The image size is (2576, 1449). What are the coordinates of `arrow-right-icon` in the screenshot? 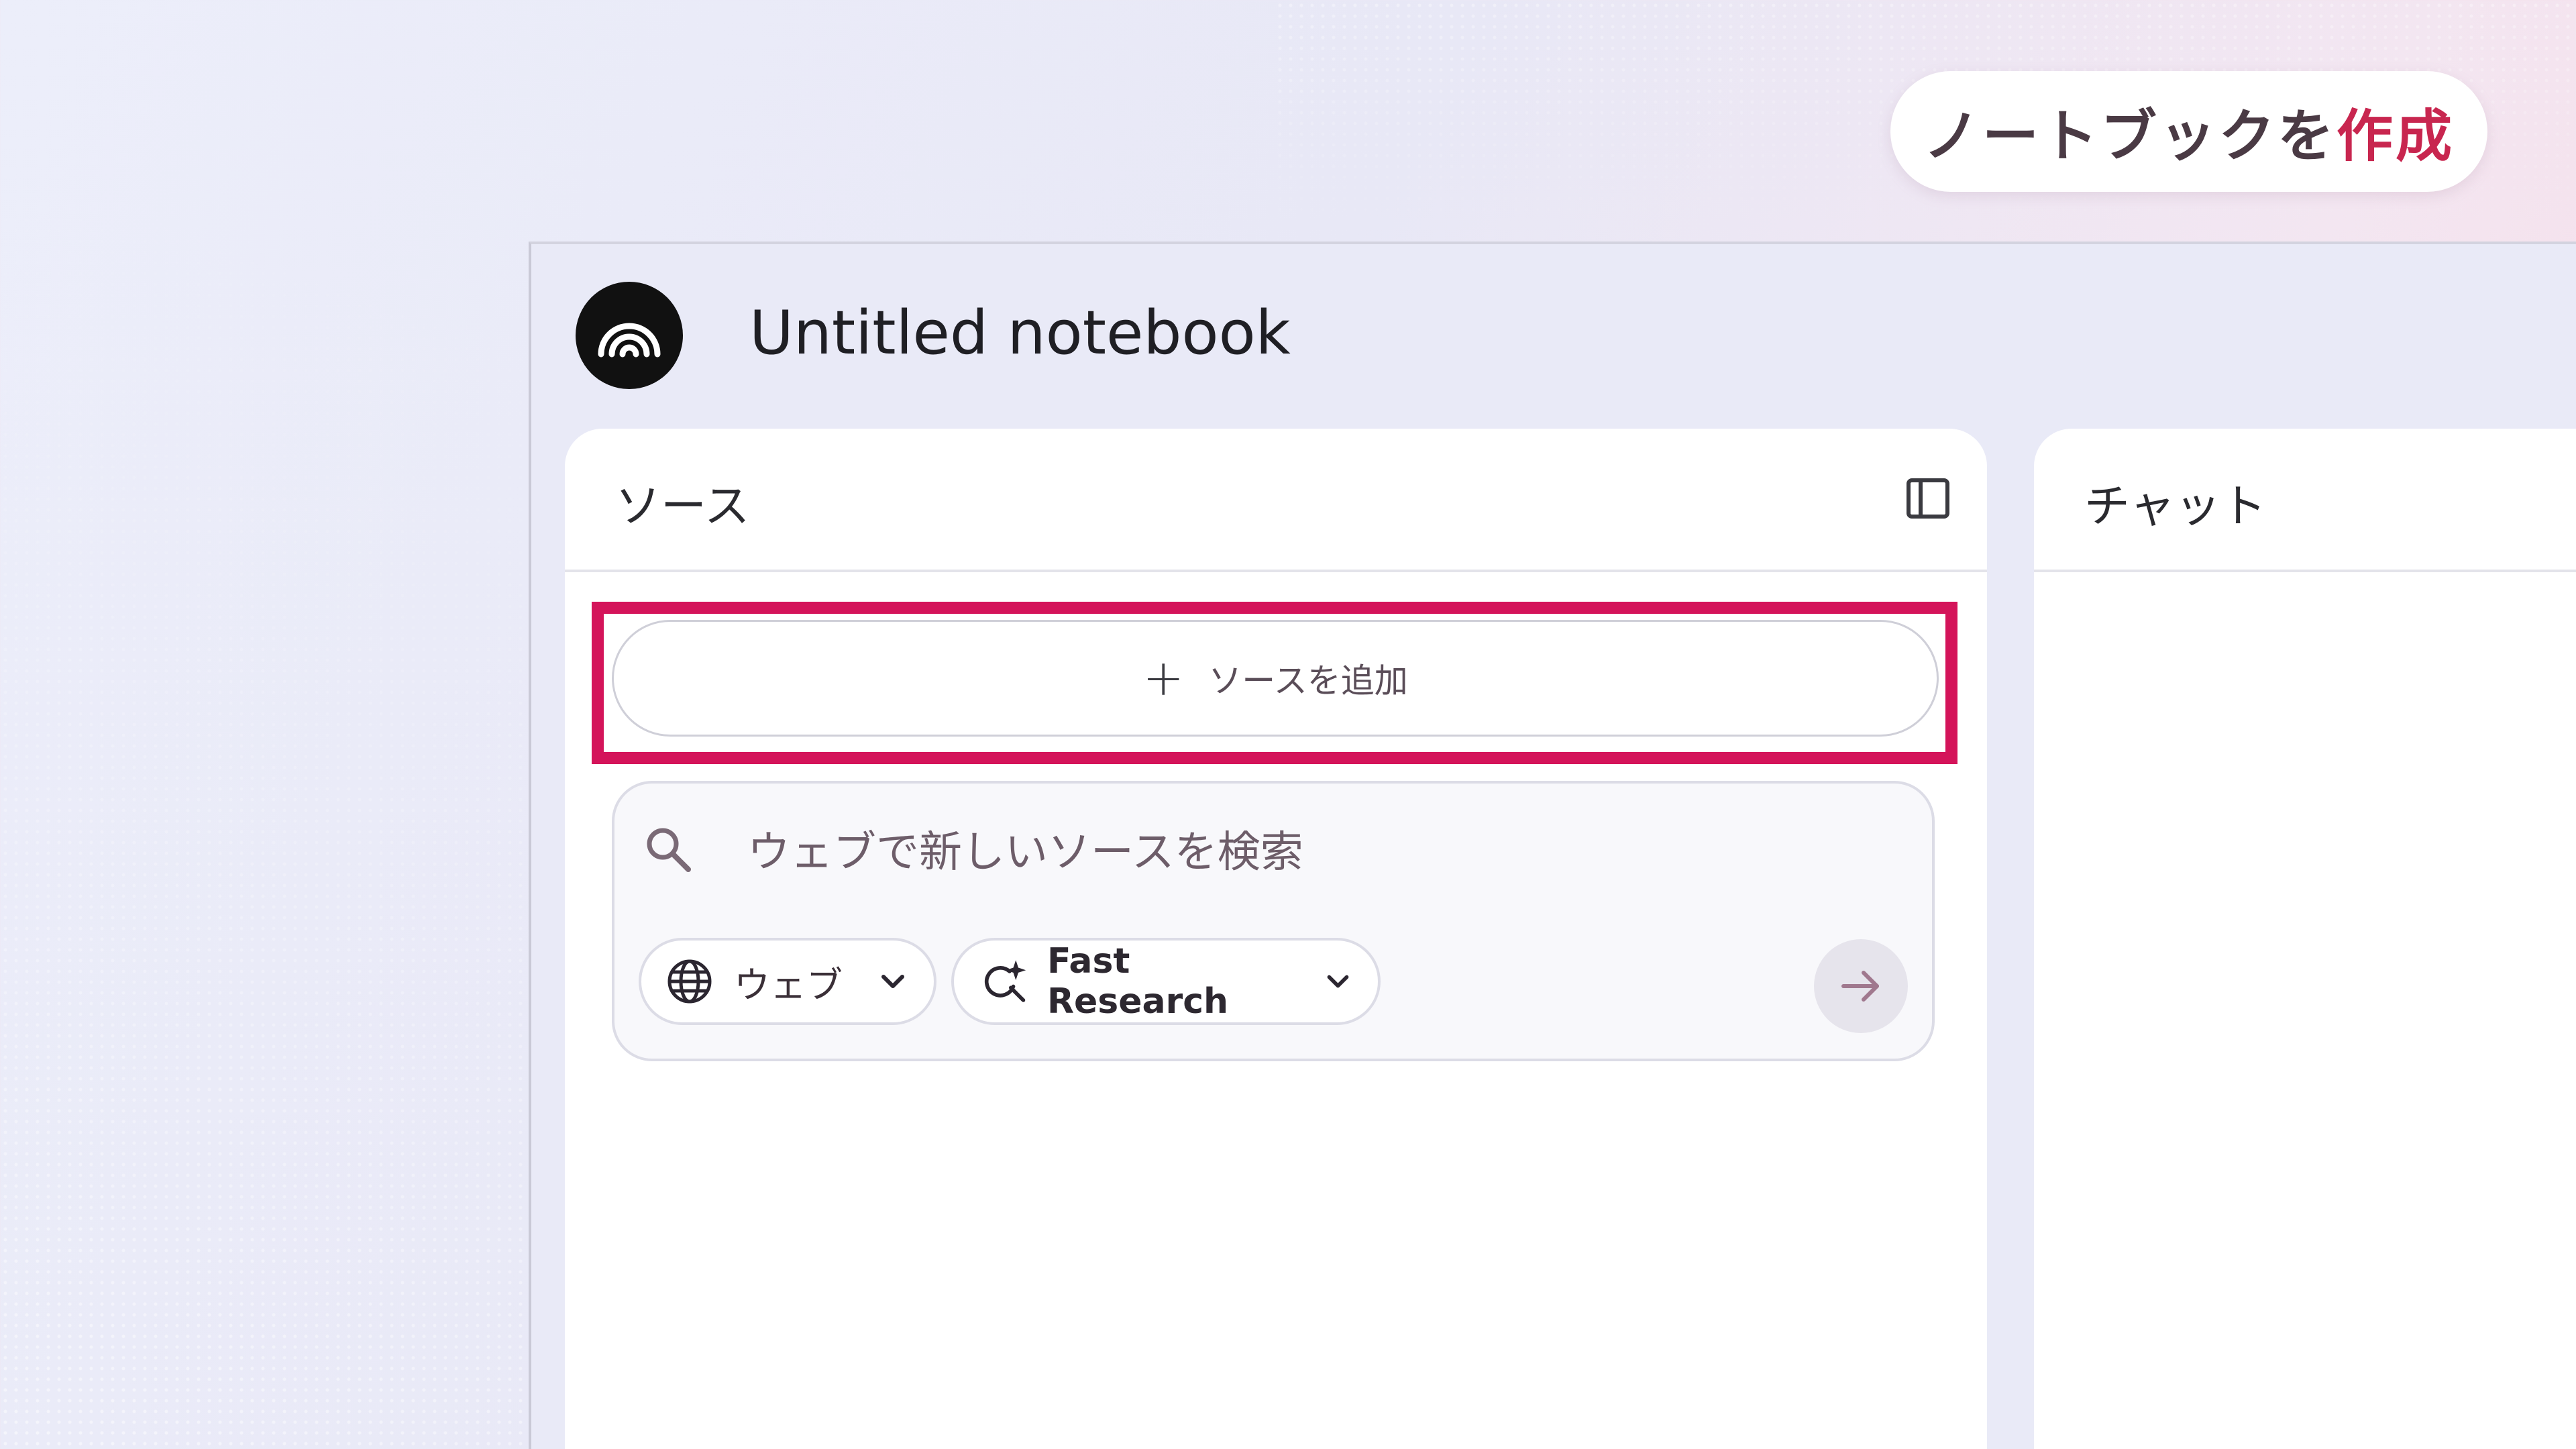 It's located at (1860, 986).